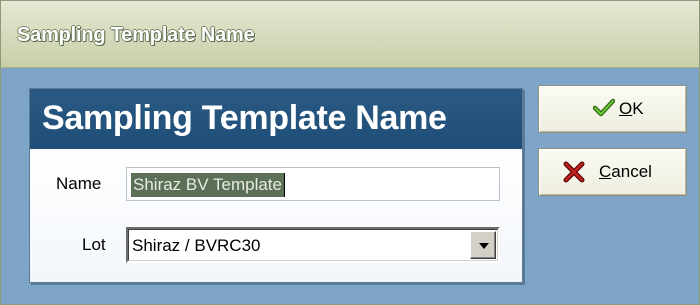 The height and width of the screenshot is (305, 700). I want to click on checkmark-icon, so click(604, 110).